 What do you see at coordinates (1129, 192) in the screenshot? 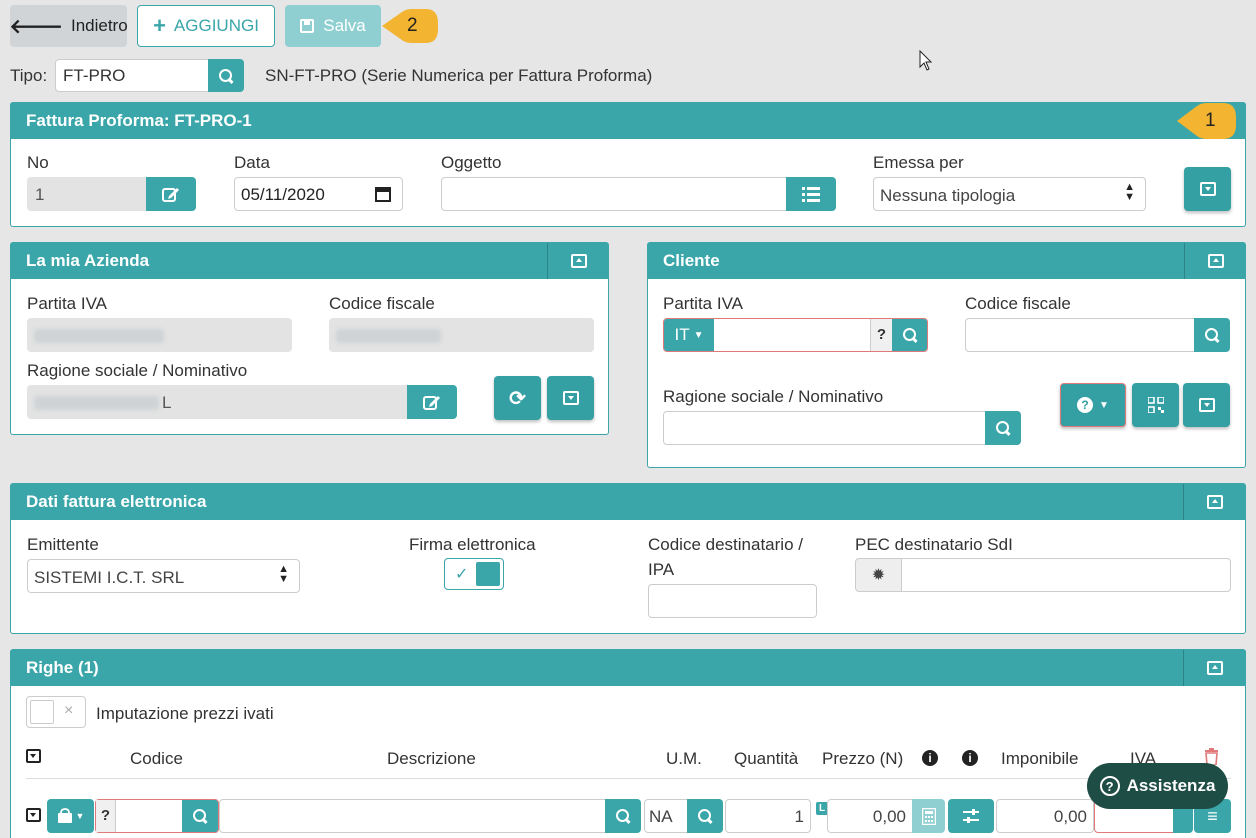
I see `select-caret-icon: ▲ ▼` at bounding box center [1129, 192].